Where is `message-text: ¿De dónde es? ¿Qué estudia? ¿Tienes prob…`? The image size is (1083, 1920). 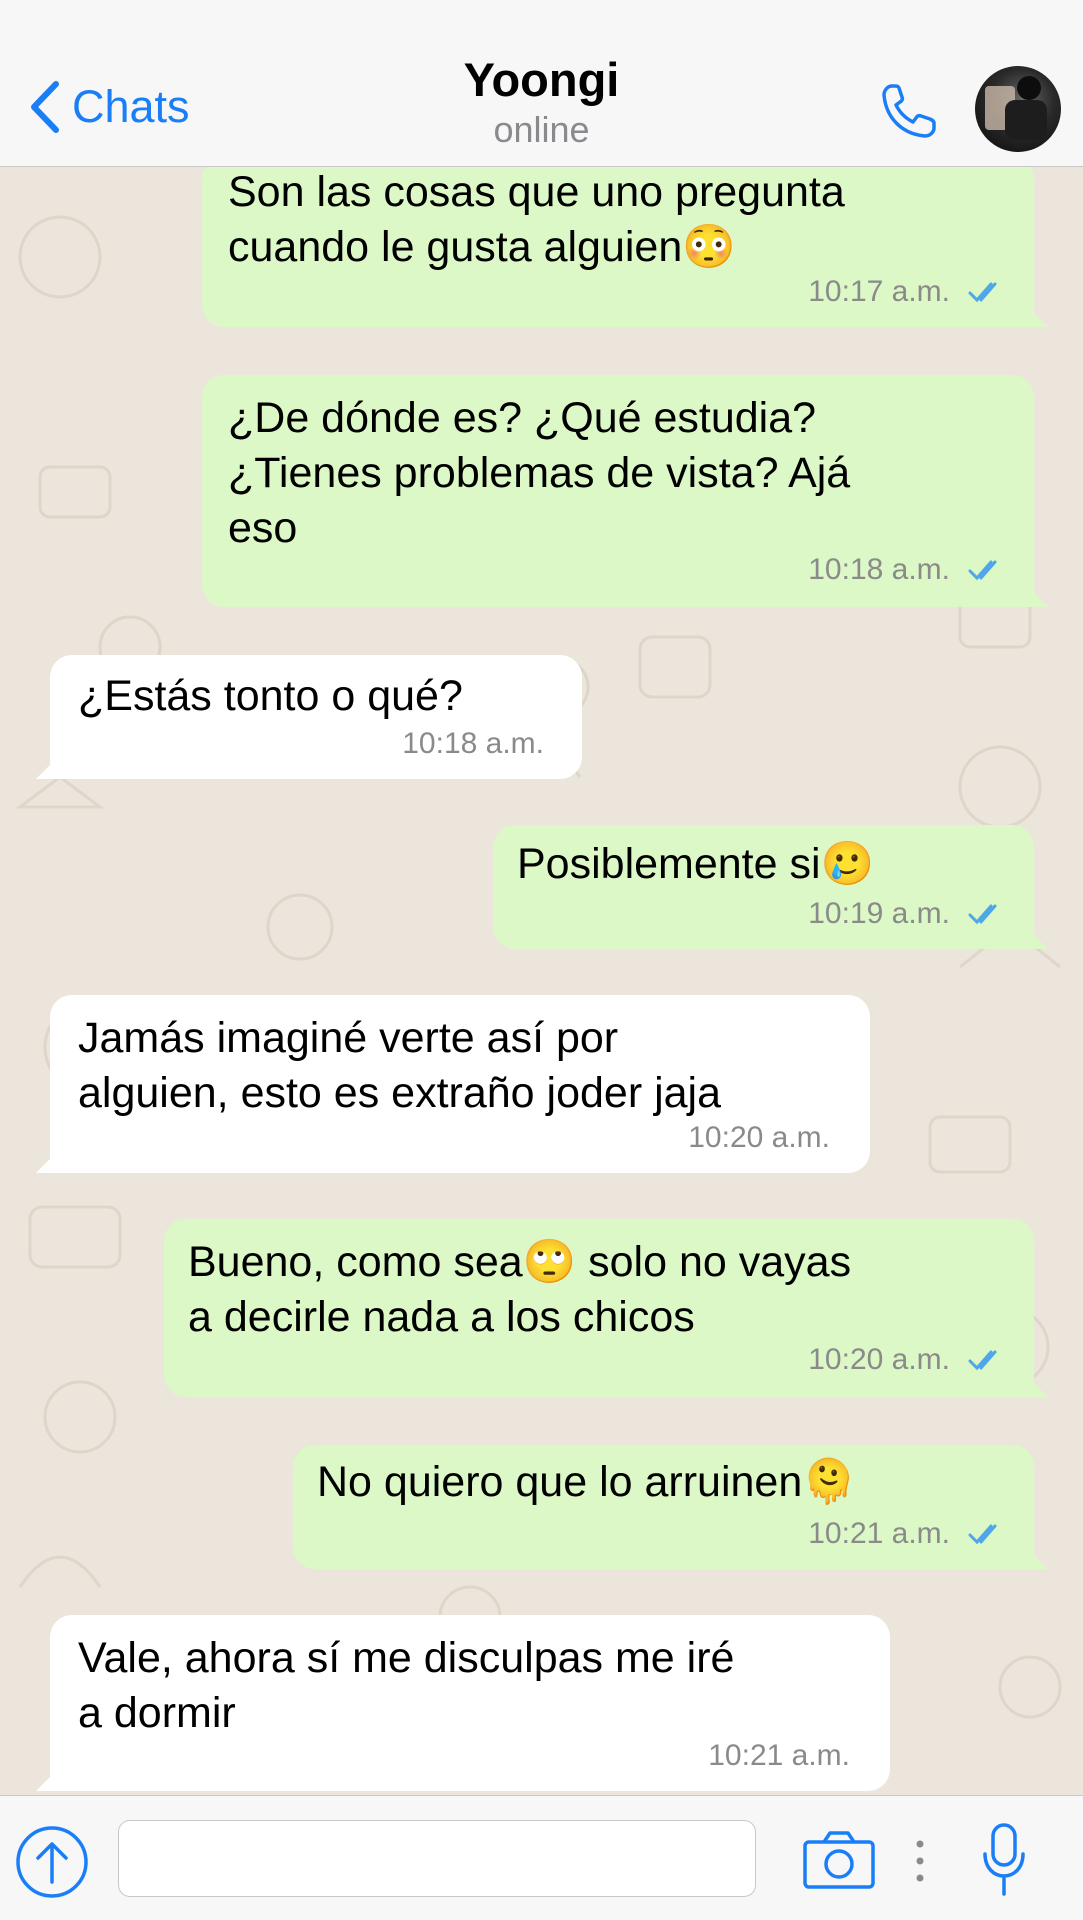
message-text: ¿De dónde es? ¿Qué estudia? ¿Tienes prob… is located at coordinates (539, 473).